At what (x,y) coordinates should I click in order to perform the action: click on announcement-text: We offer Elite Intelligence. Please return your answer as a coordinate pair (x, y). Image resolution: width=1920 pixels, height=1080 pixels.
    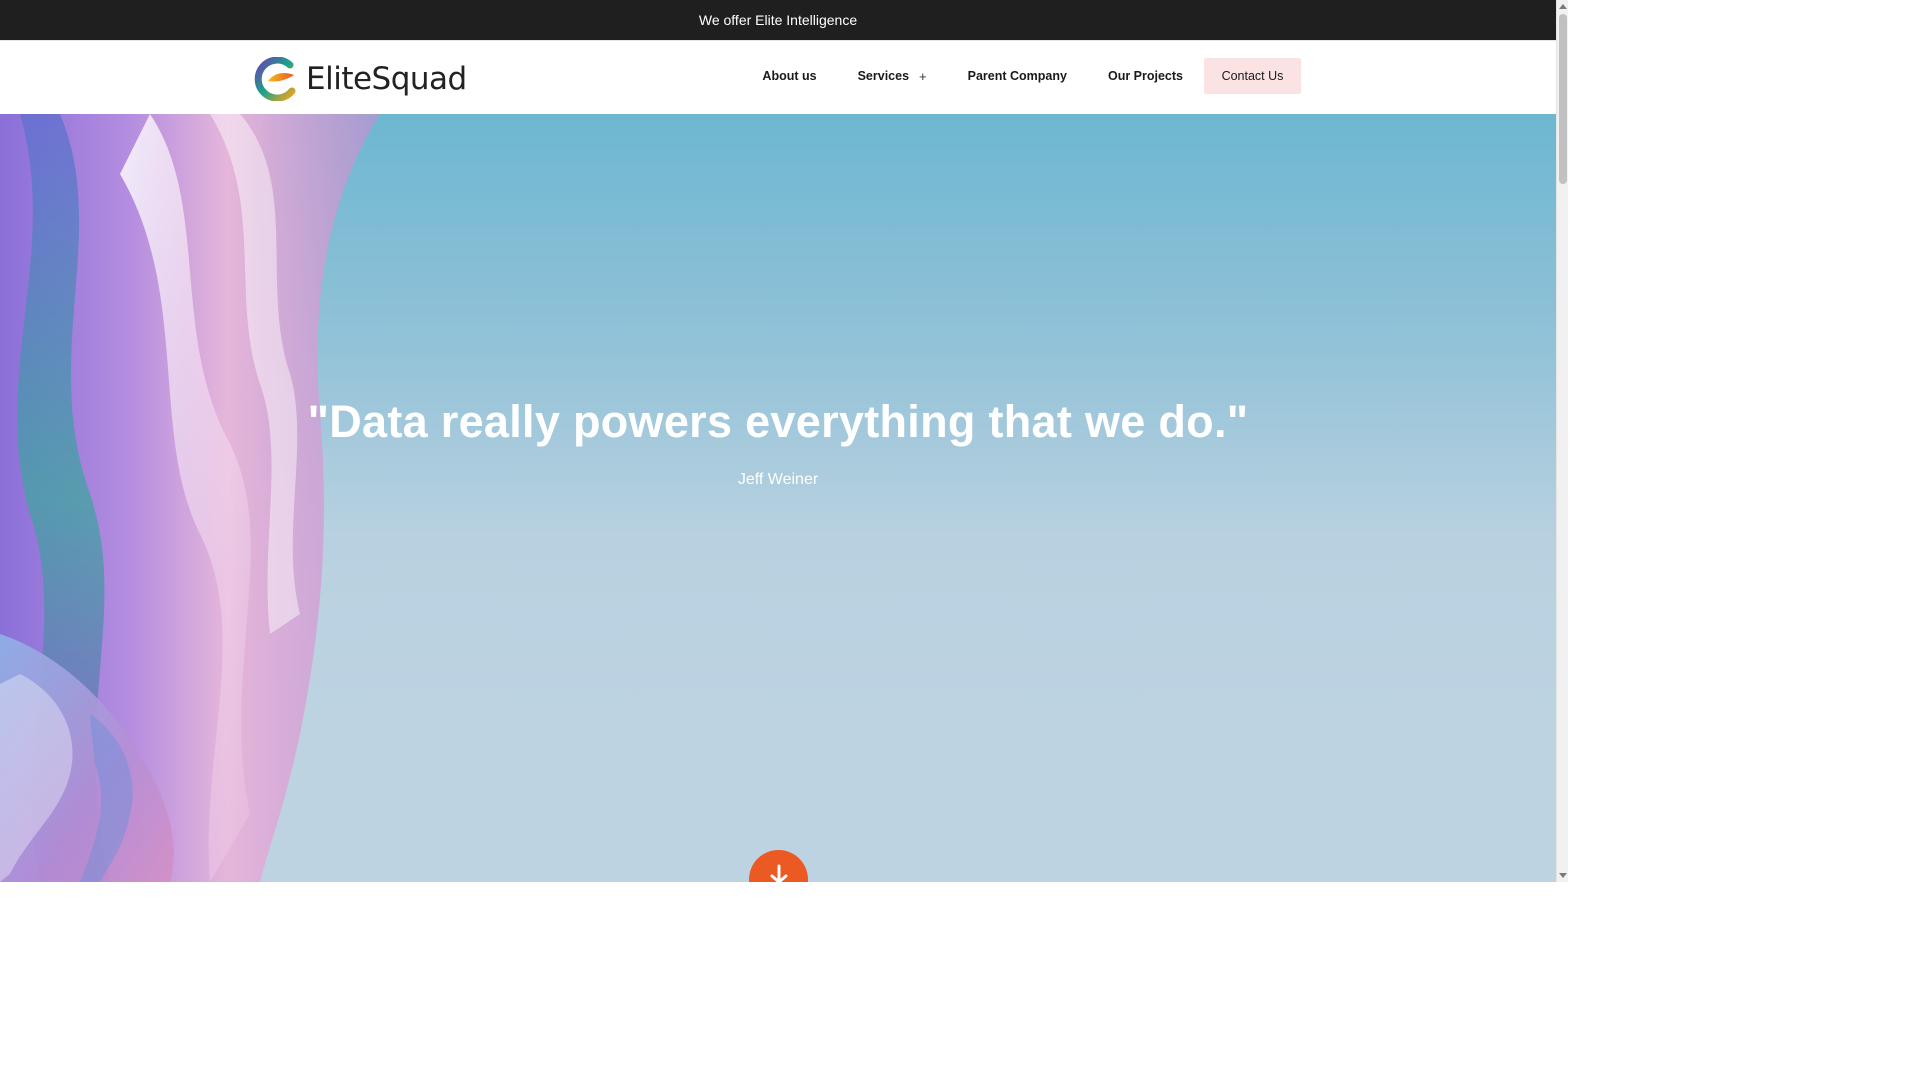
    Looking at the image, I should click on (778, 20).